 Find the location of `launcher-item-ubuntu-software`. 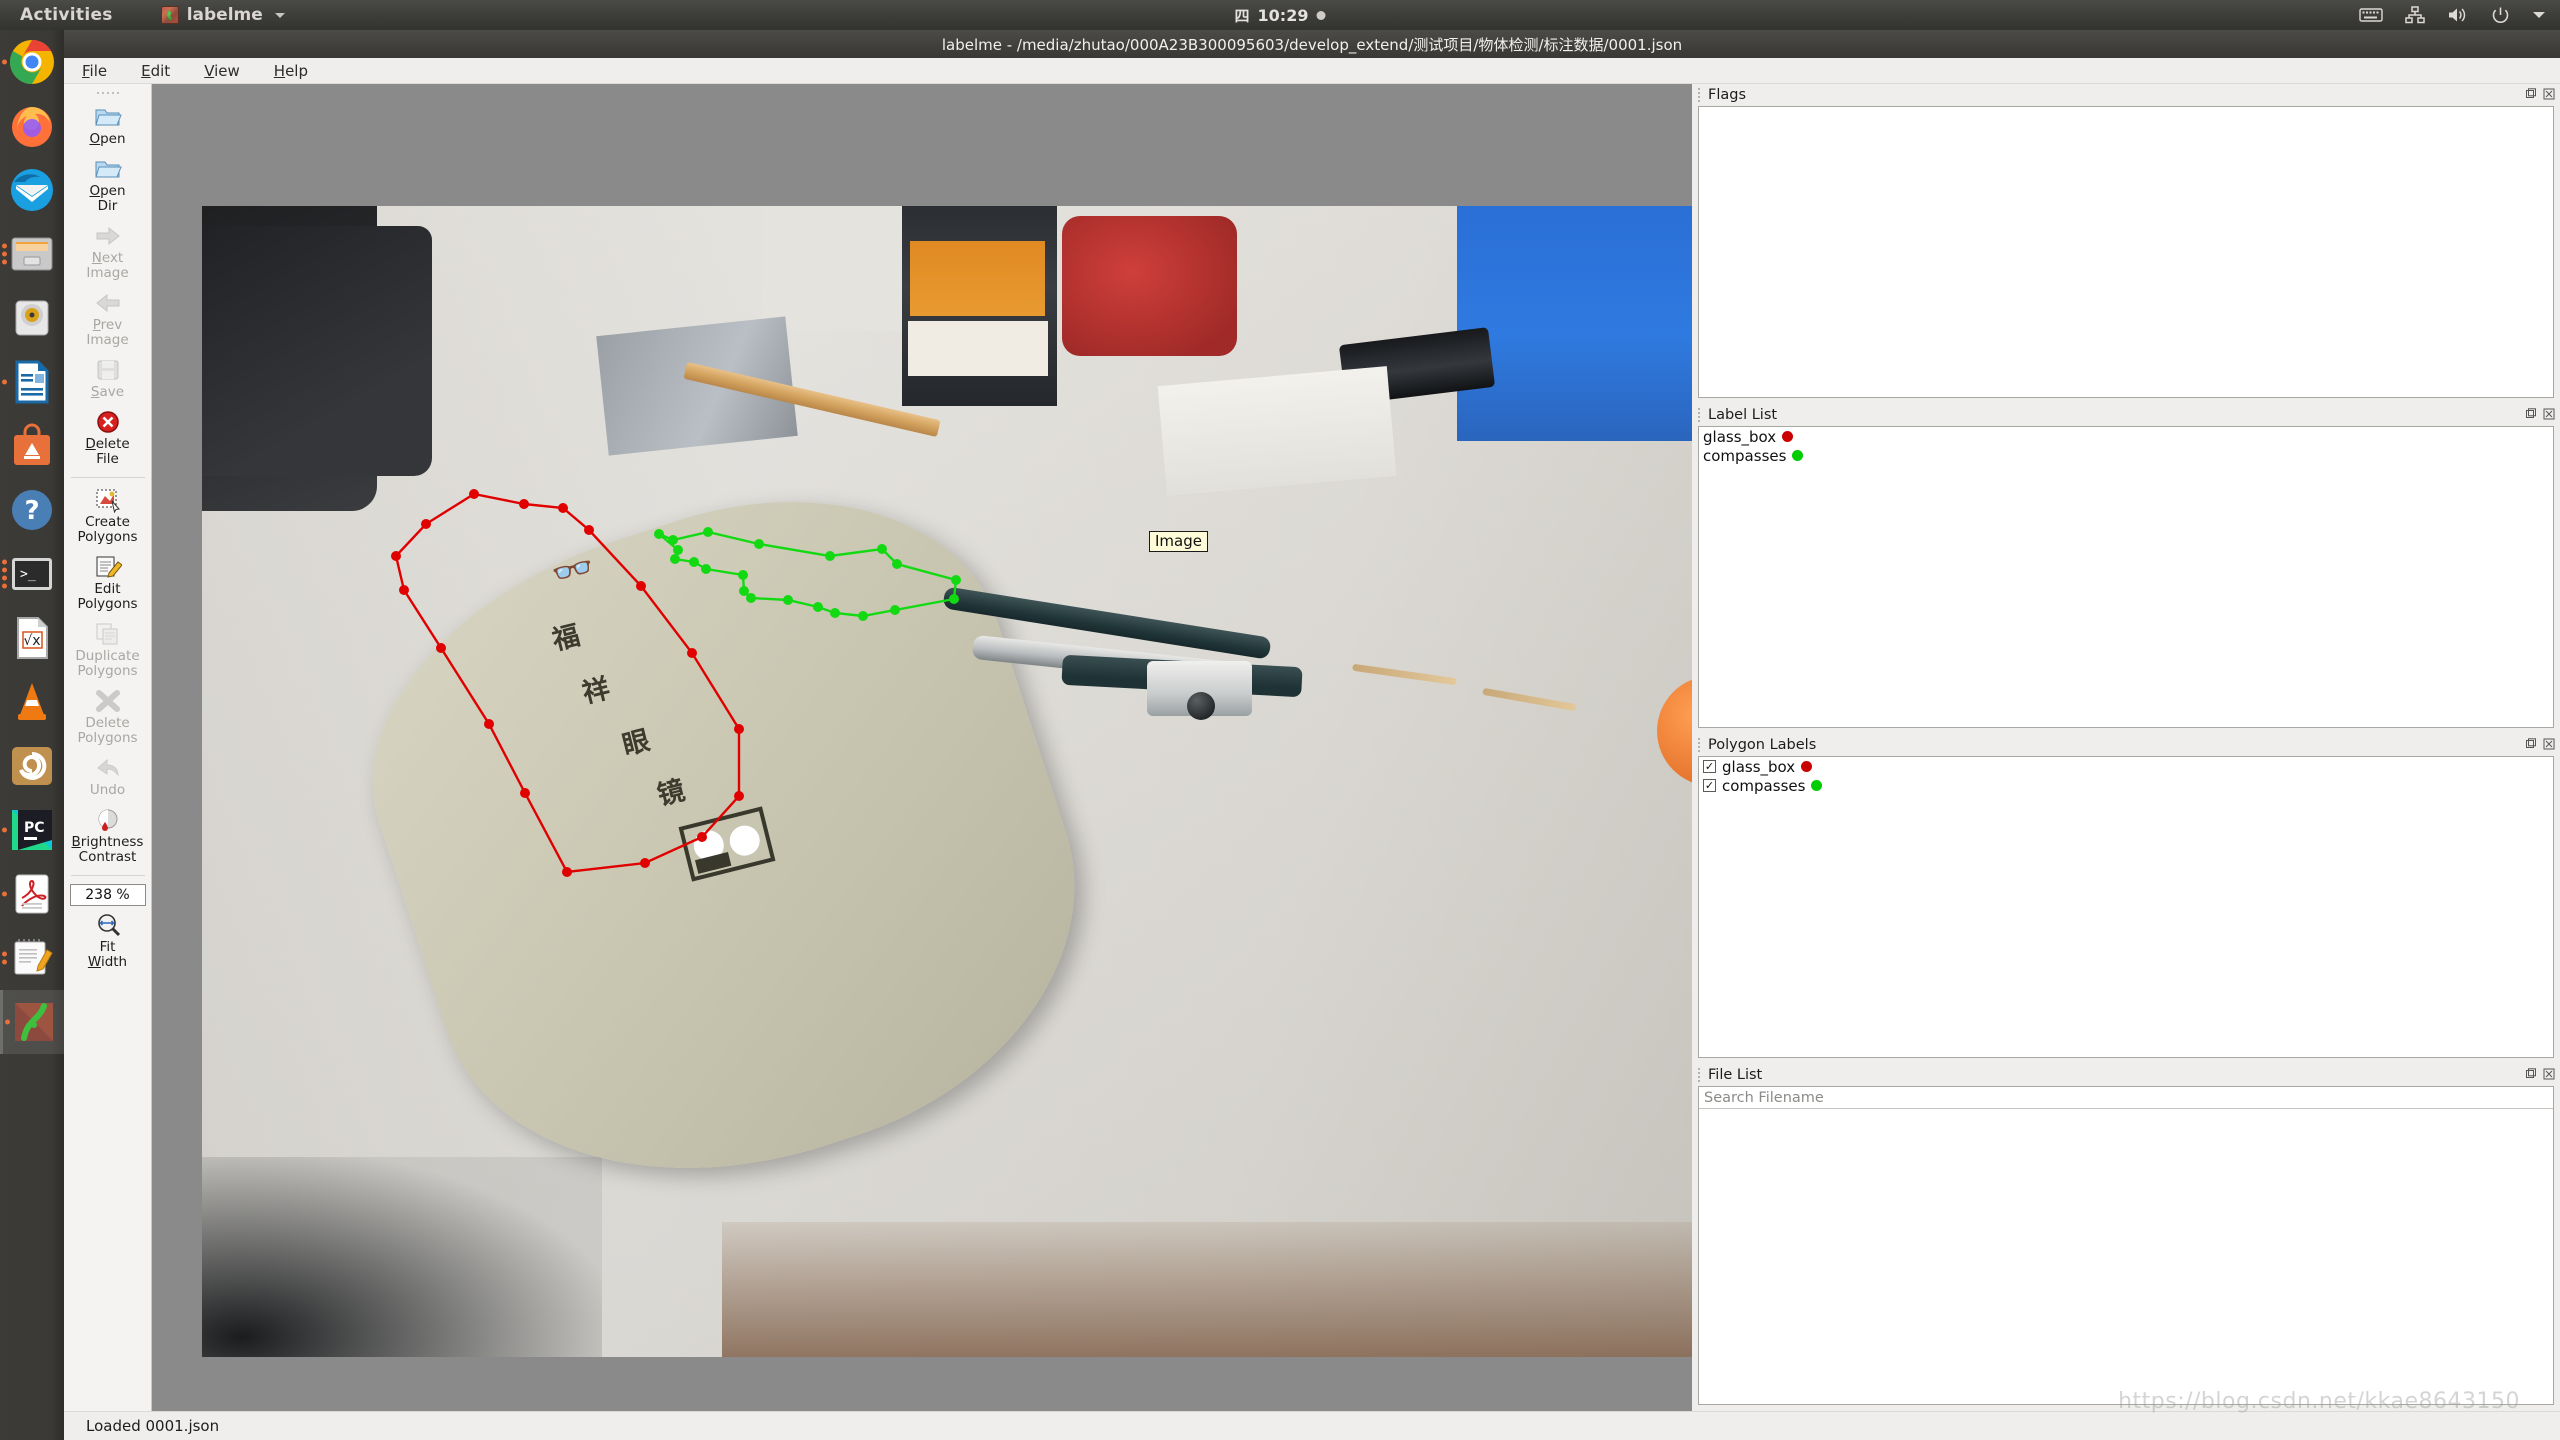

launcher-item-ubuntu-software is located at coordinates (32, 446).